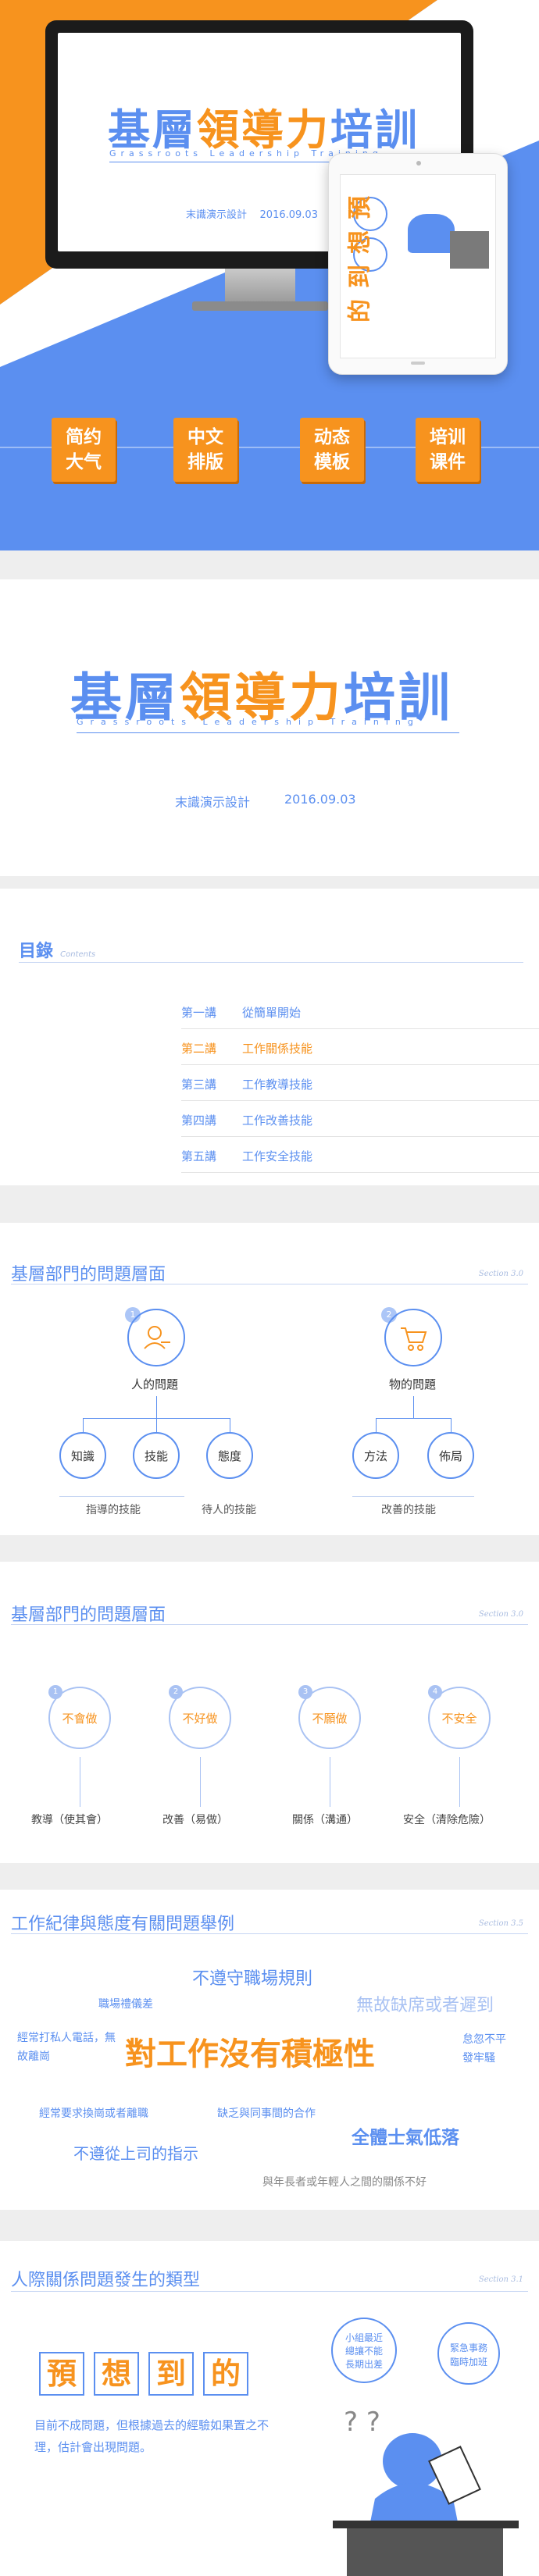  Describe the element at coordinates (271, 962) in the screenshot. I see `toc-underline` at that location.